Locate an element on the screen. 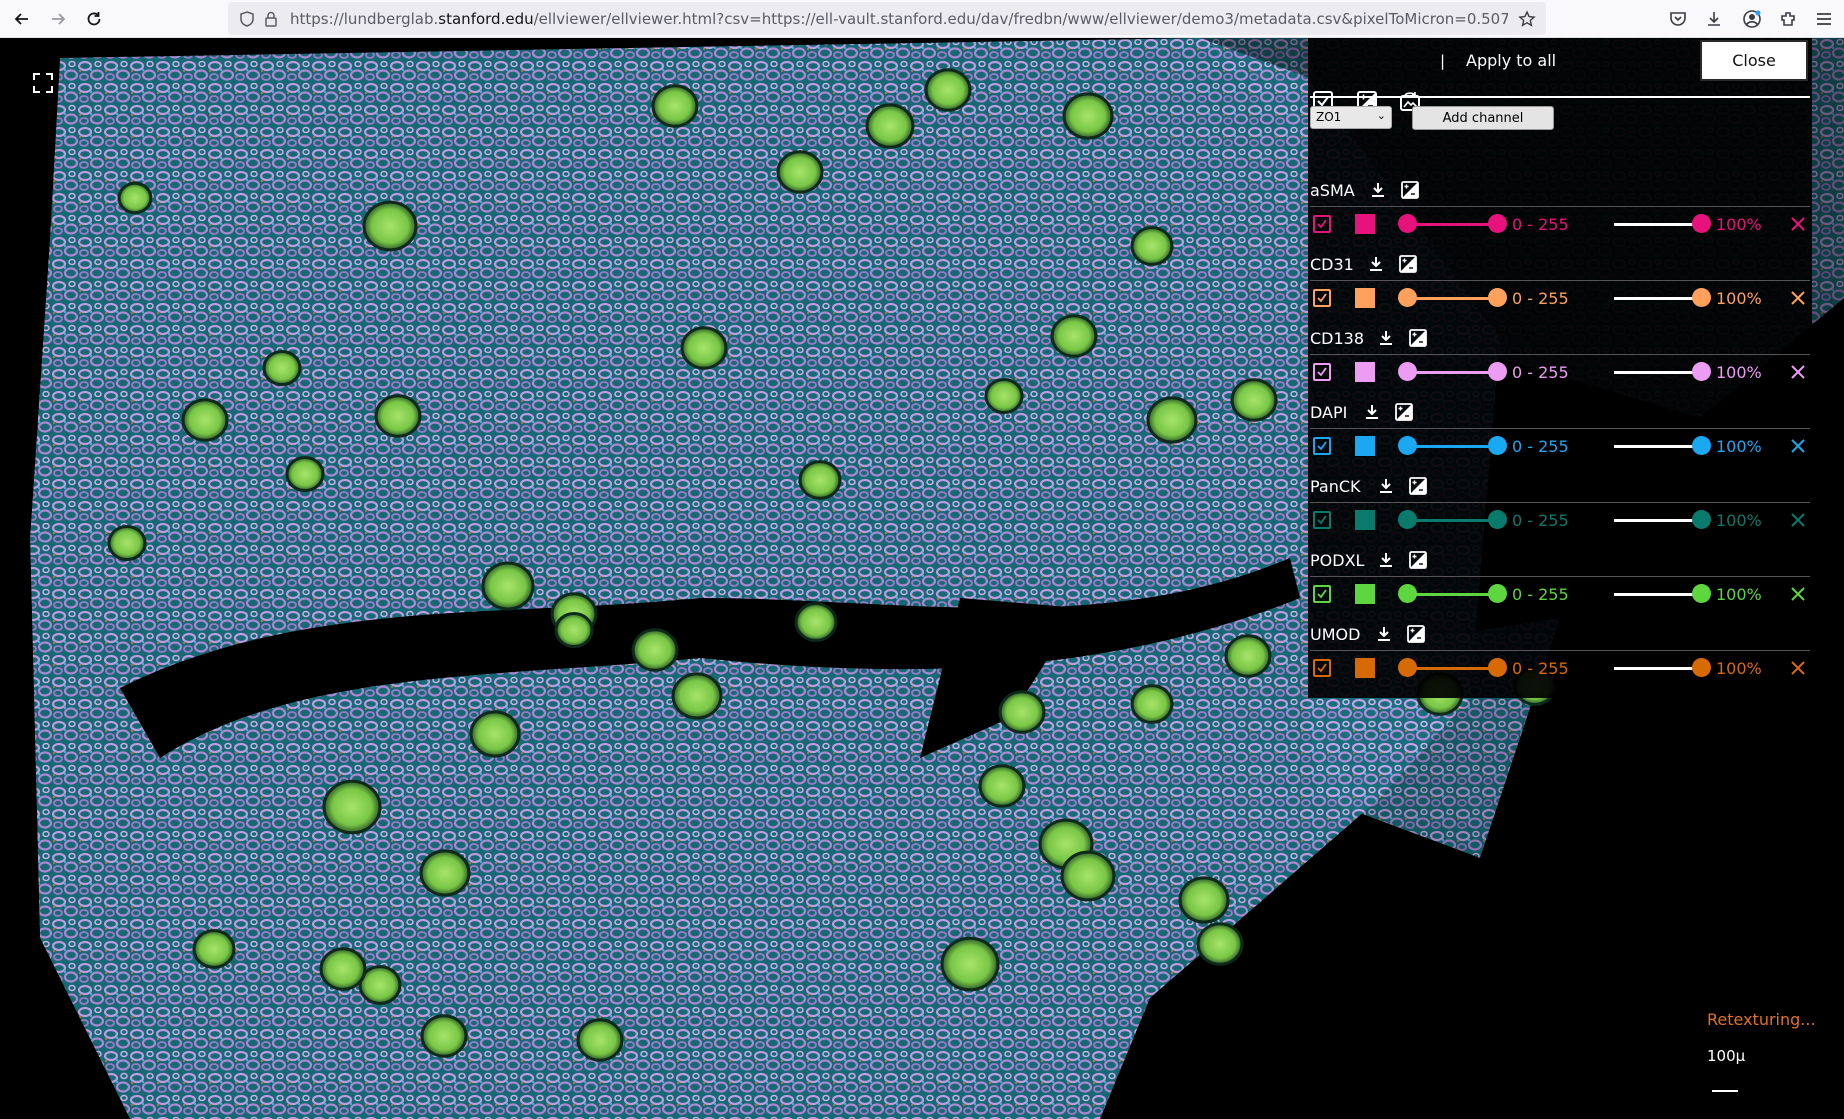  close-button: Close is located at coordinates (1754, 60).